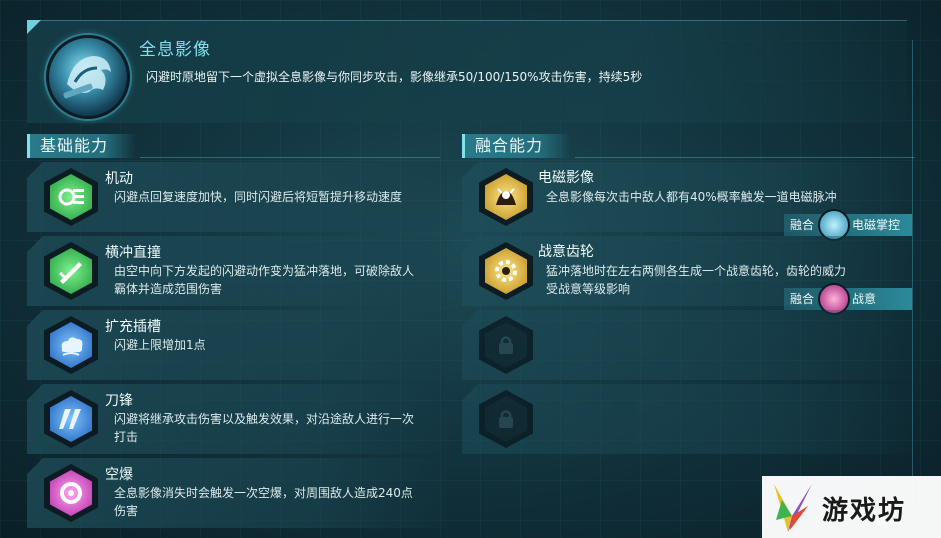 The width and height of the screenshot is (941, 538). I want to click on skill-name: 空爆, so click(119, 475).